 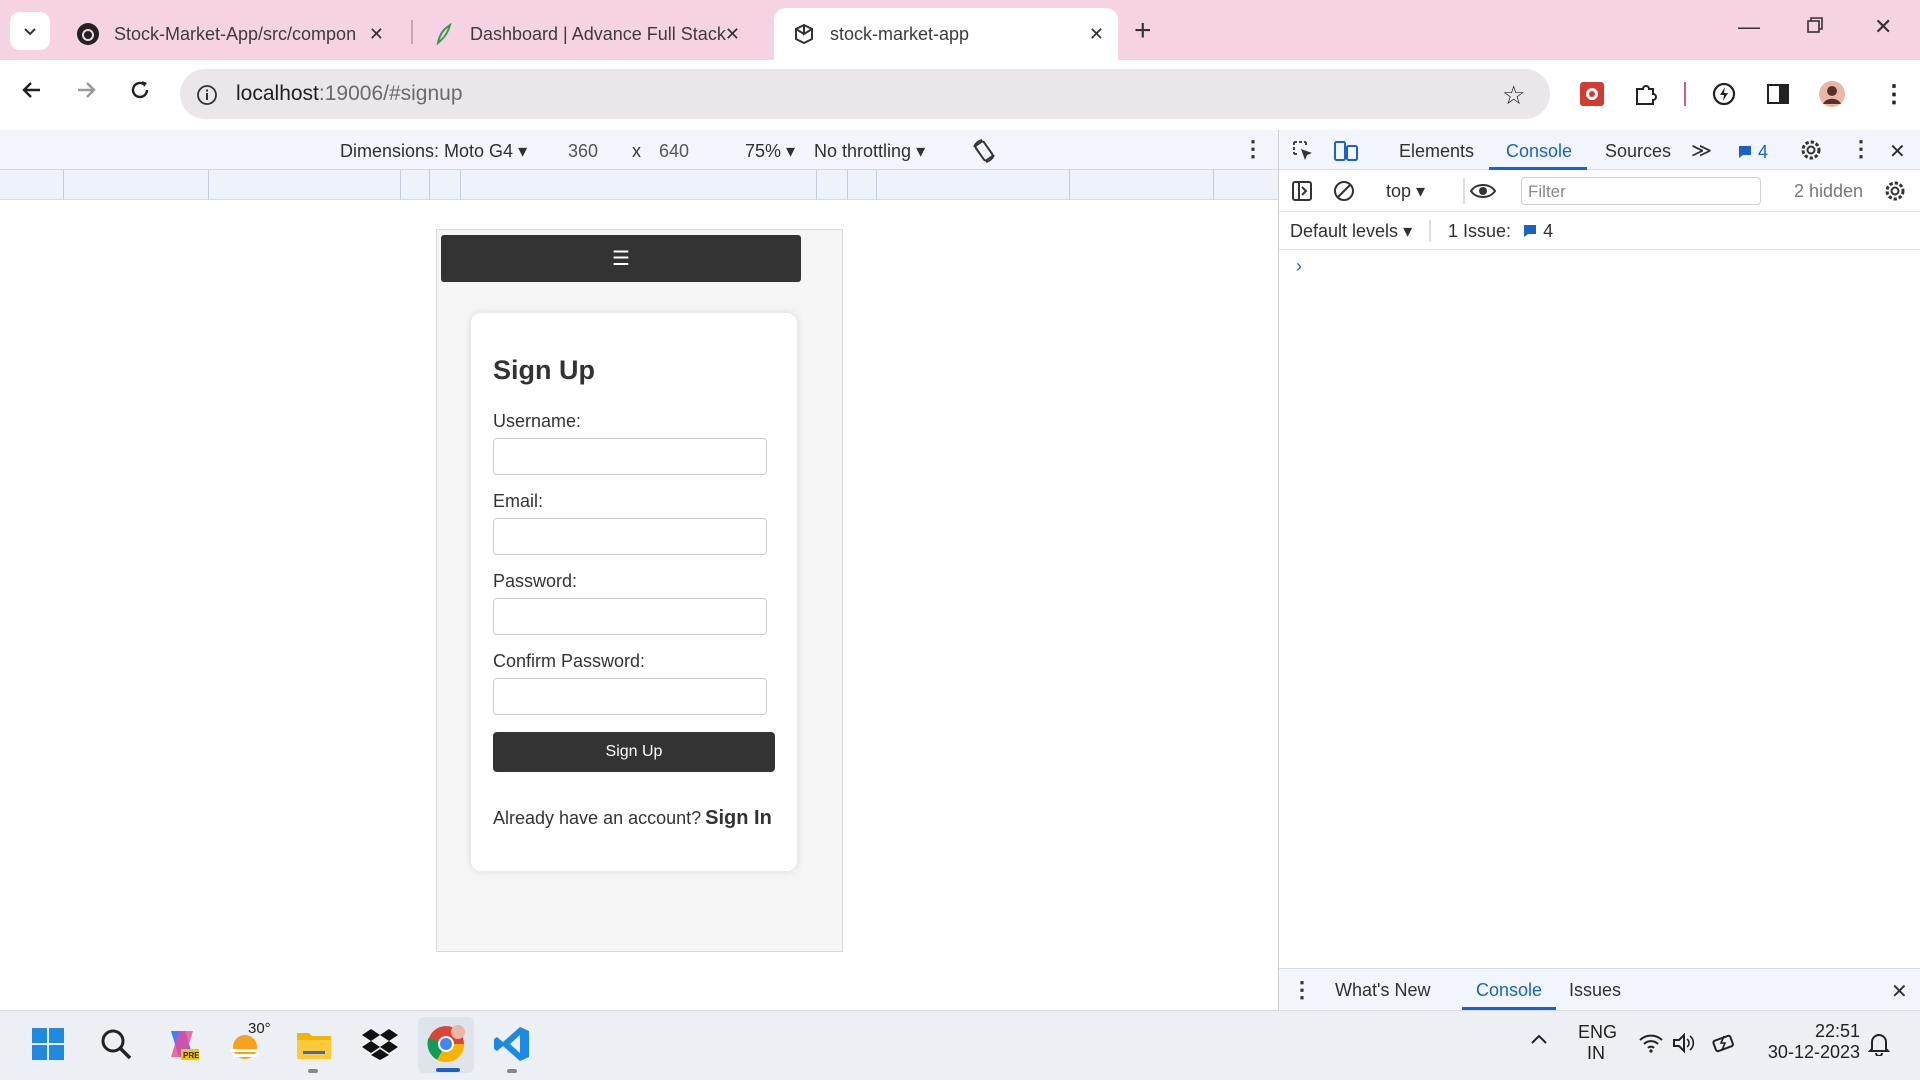 I want to click on email-label: Email:, so click(x=518, y=501).